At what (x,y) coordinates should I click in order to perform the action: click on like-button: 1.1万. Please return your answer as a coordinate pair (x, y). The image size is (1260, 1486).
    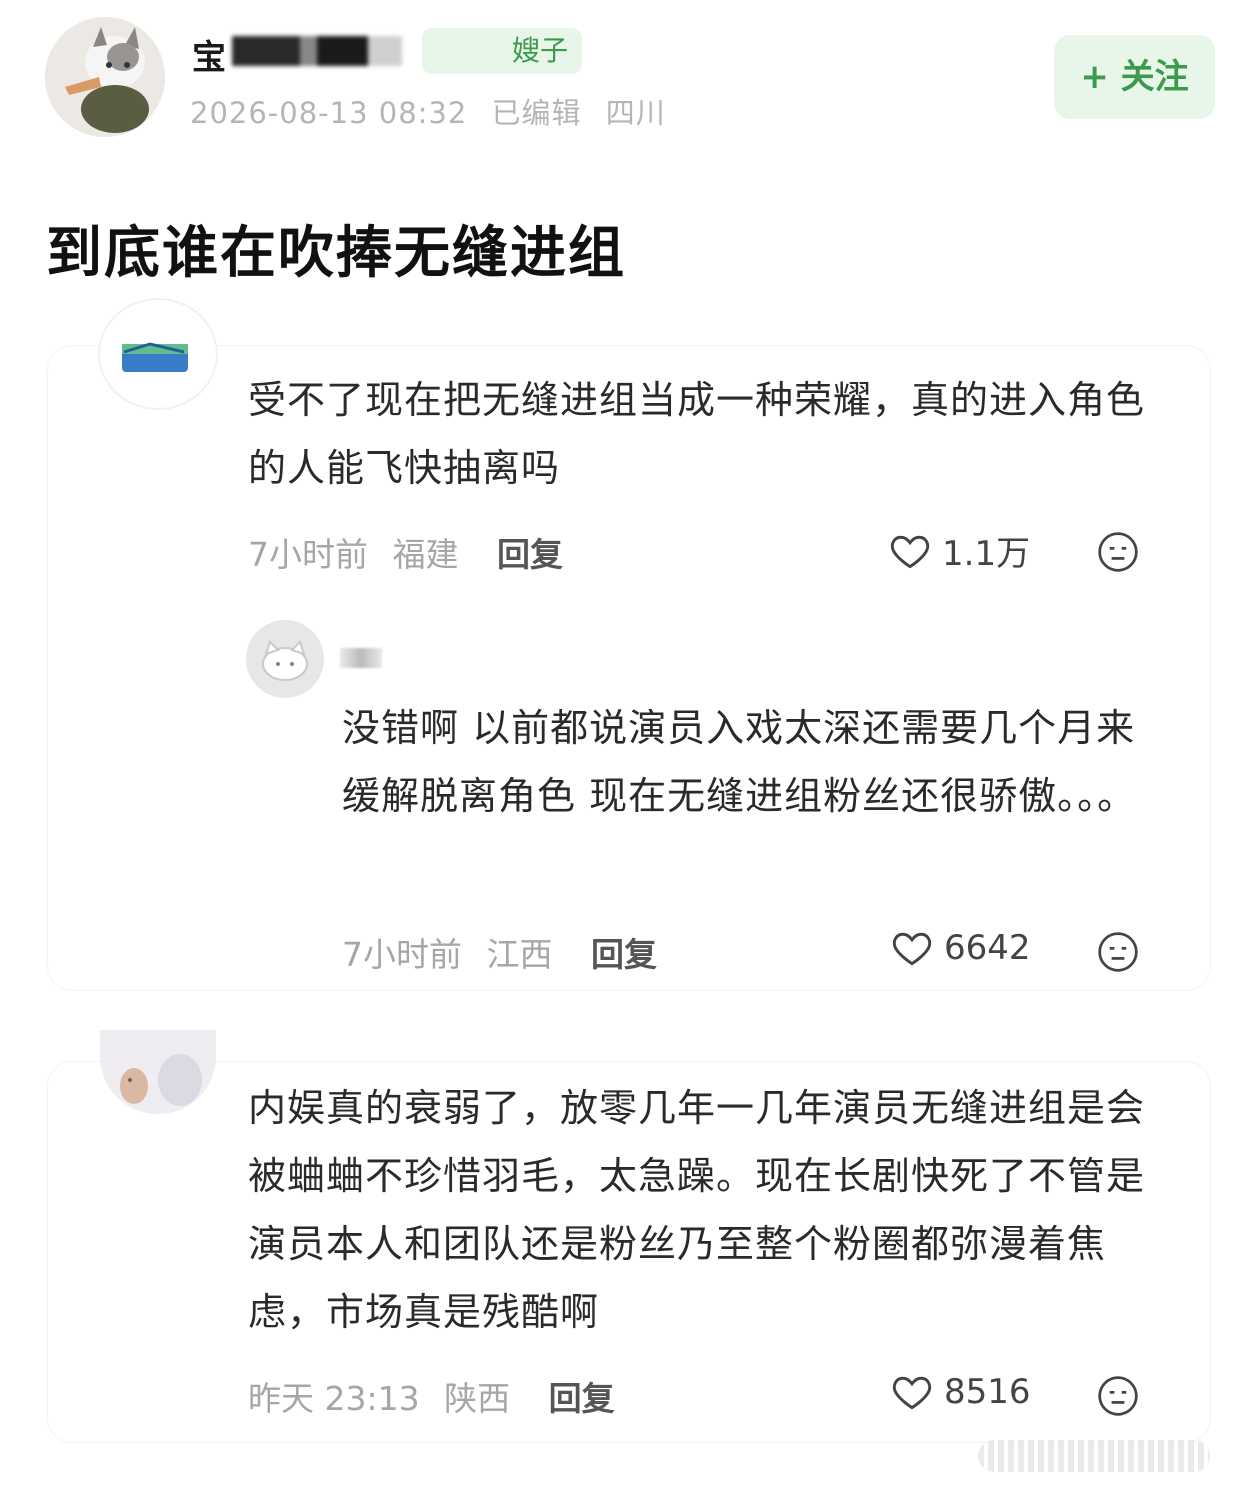
    Looking at the image, I should click on (959, 550).